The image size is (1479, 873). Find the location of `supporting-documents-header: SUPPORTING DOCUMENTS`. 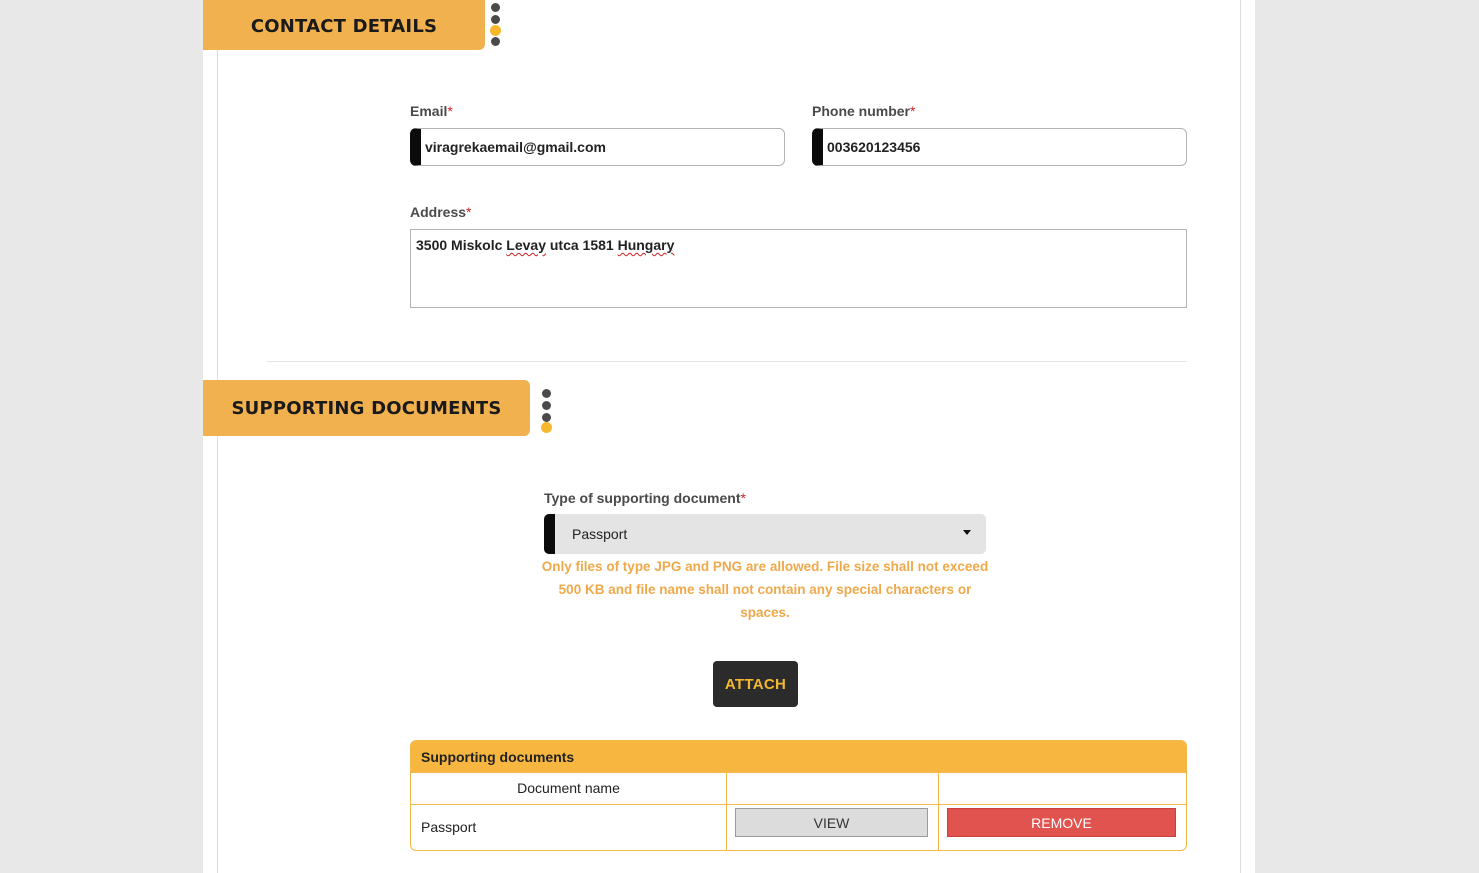

supporting-documents-header: SUPPORTING DOCUMENTS is located at coordinates (366, 408).